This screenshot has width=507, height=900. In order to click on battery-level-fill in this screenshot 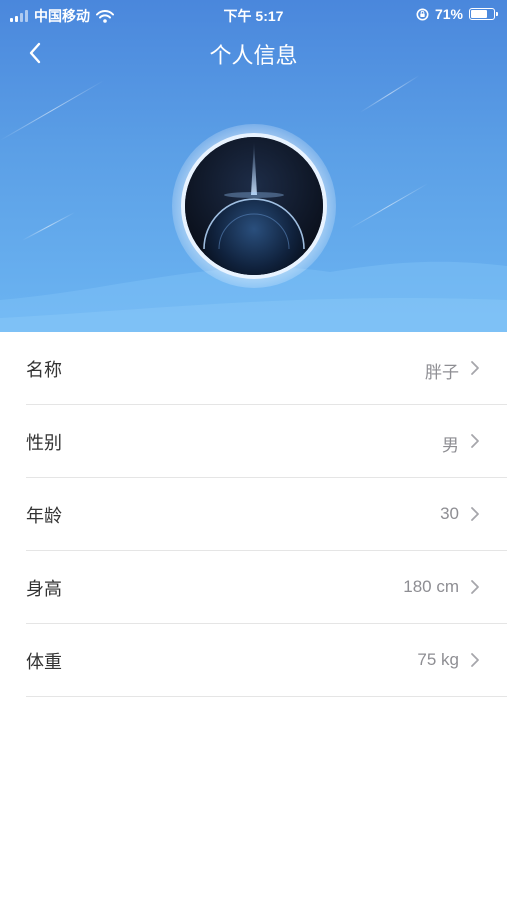, I will do `click(479, 14)`.